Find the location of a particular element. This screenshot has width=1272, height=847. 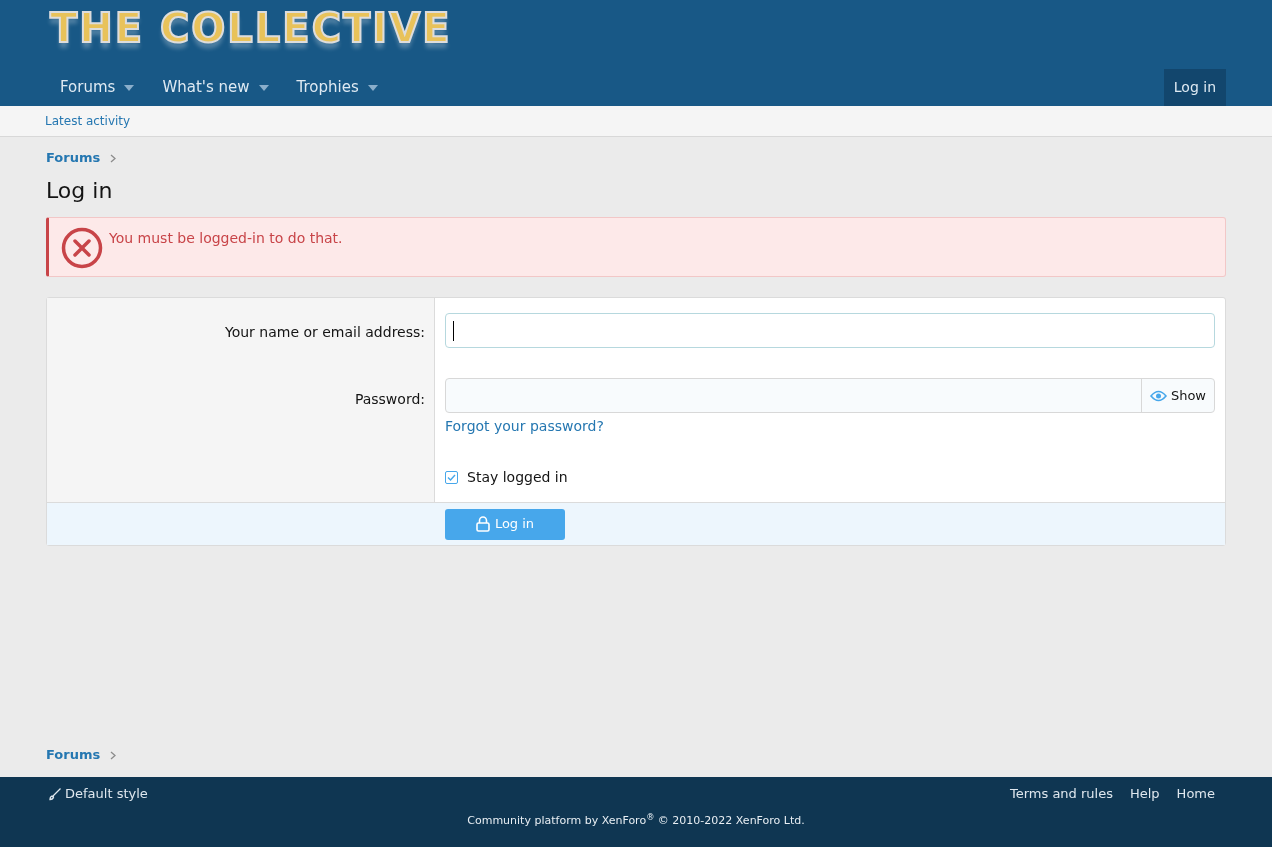

copyright-text: Community platform by XenForo$^{®}$ © 2010-2022 XenForo Ltd. is located at coordinates (636, 821).